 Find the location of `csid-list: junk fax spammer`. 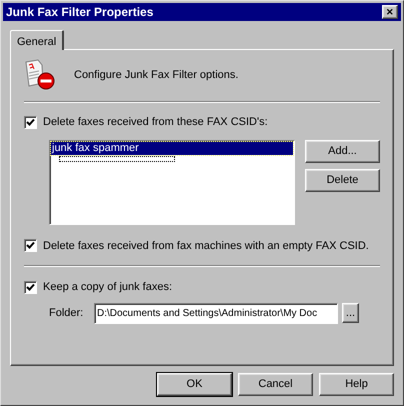

csid-list: junk fax spammer is located at coordinates (172, 182).